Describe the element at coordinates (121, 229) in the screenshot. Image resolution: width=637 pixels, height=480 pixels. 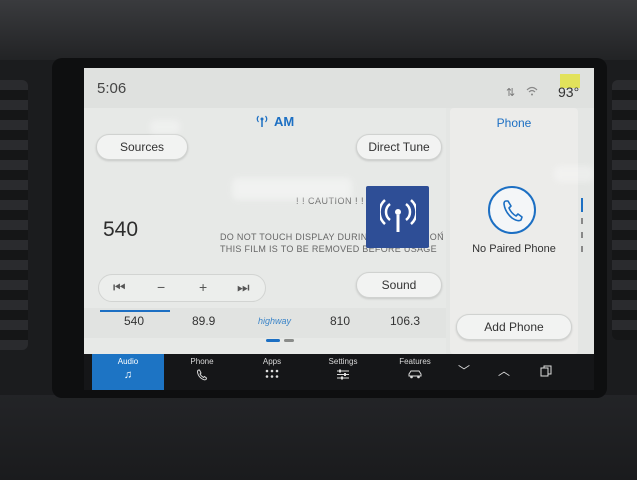
I see `current-frequency: 540` at that location.